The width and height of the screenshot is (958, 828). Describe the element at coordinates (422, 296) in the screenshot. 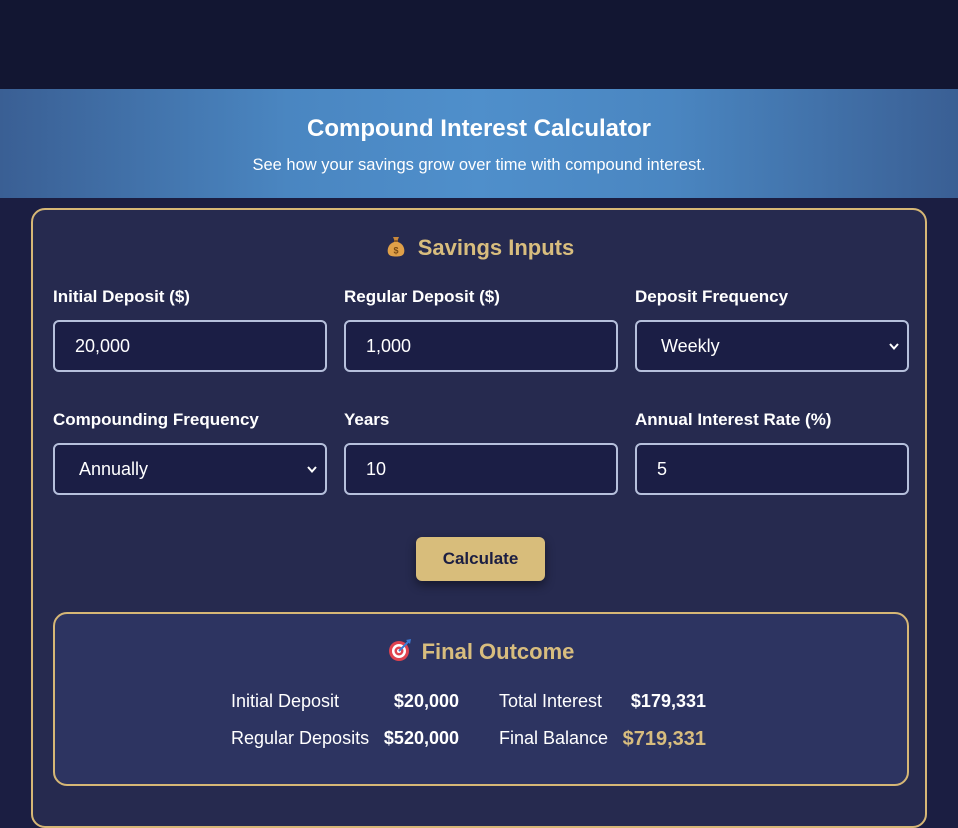

I see `regular-deposit-label: Regular Deposit ($)` at that location.